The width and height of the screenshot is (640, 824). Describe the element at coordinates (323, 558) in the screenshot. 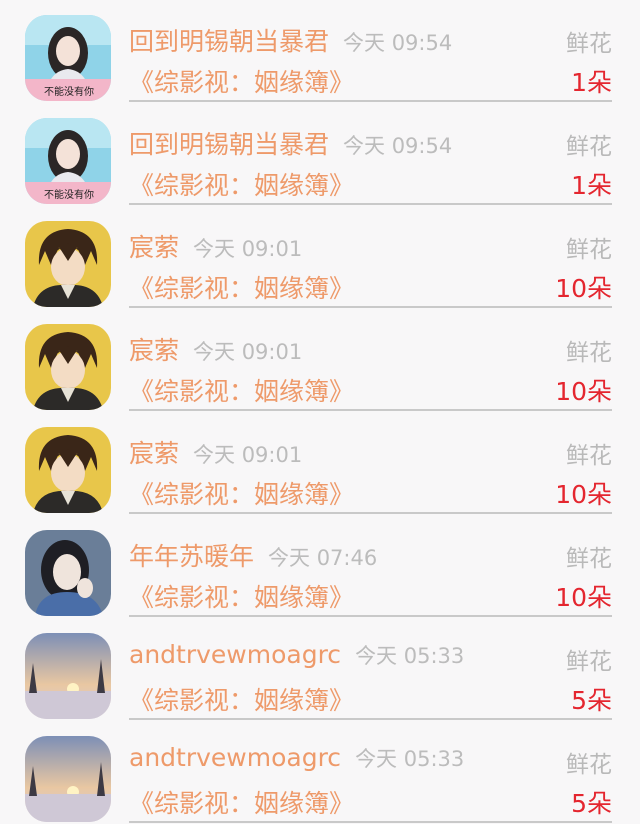

I see `send-time: 今天 07:46` at that location.